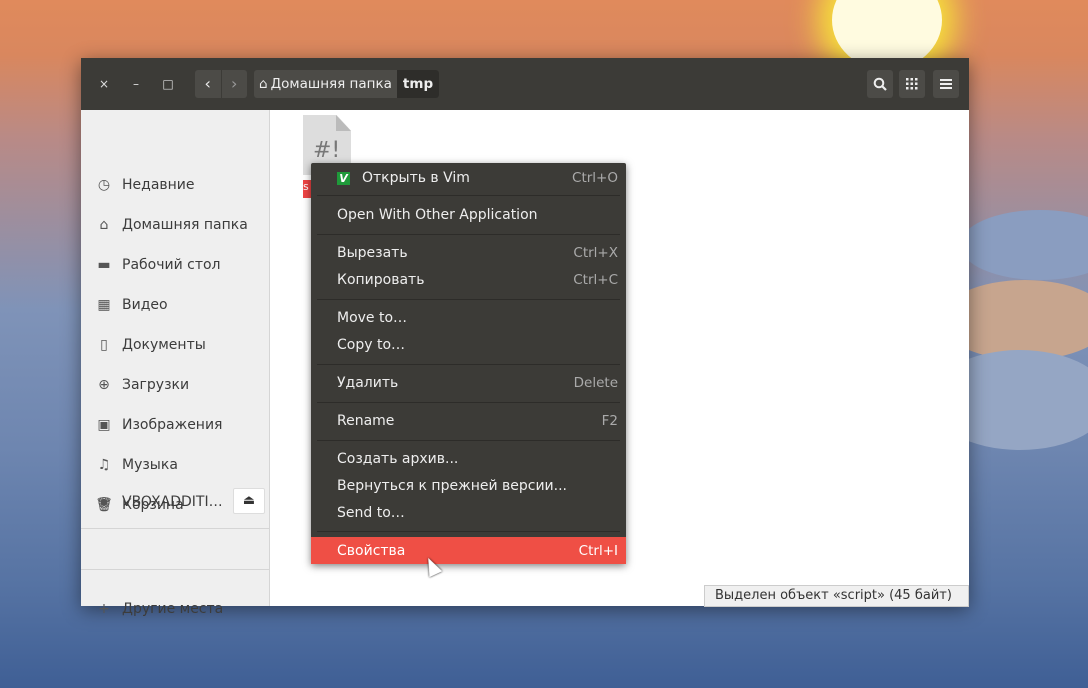 The height and width of the screenshot is (688, 1088). I want to click on breadcrumb: ⌂ Домашняя папка tmp, so click(347, 84).